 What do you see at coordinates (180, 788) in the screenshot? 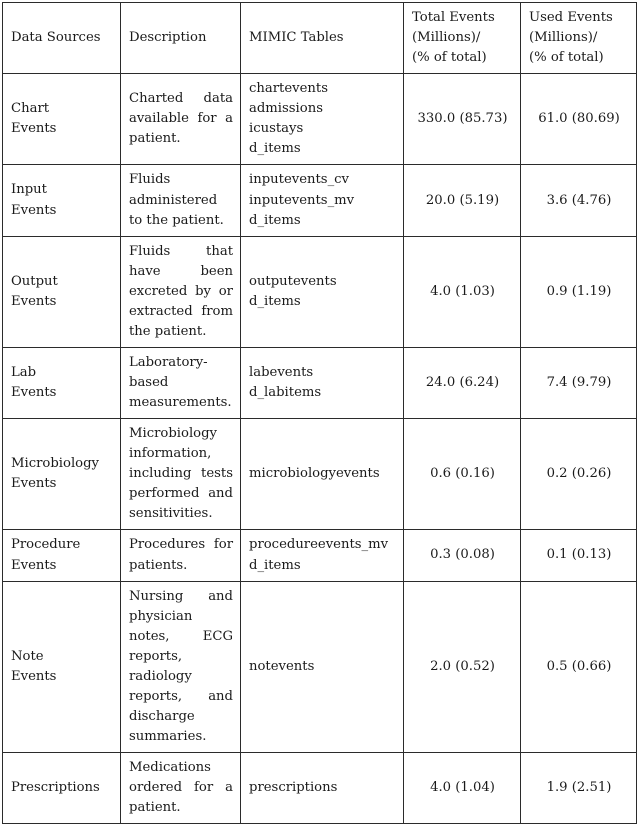
I see `cell-description: Medications ordered for a patient.` at bounding box center [180, 788].